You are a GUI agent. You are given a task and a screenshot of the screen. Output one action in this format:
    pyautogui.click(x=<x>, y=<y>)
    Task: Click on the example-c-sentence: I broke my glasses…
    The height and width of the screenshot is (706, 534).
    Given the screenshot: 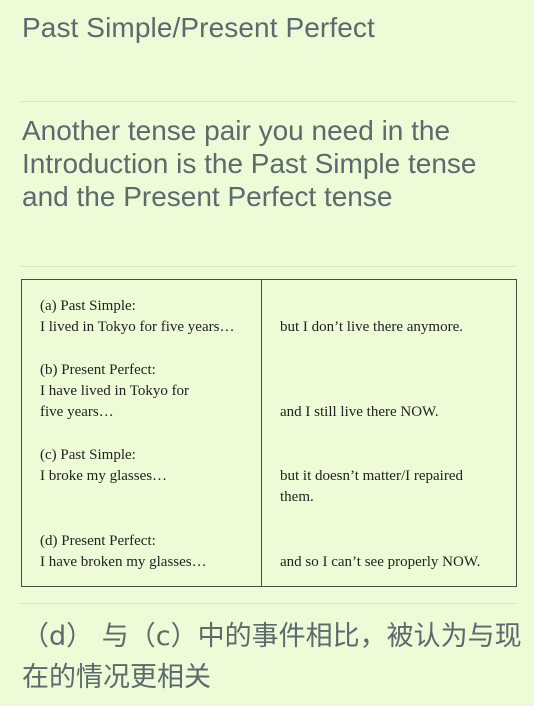 What is the action you would take?
    pyautogui.click(x=104, y=476)
    